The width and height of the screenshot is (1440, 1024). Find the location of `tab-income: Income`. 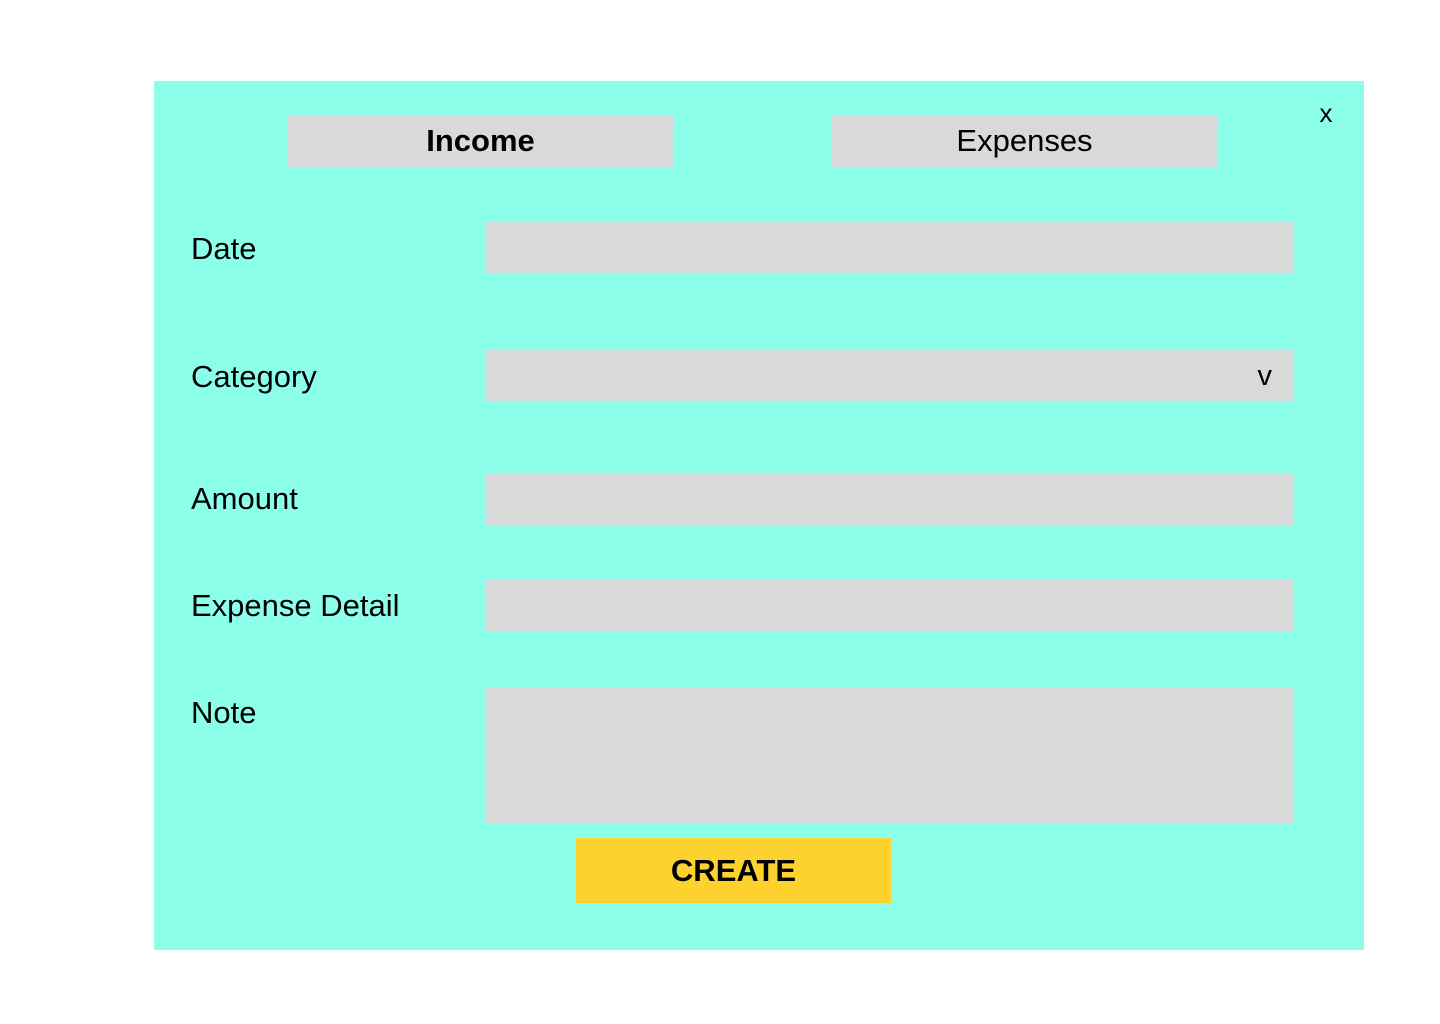

tab-income: Income is located at coordinates (480, 141).